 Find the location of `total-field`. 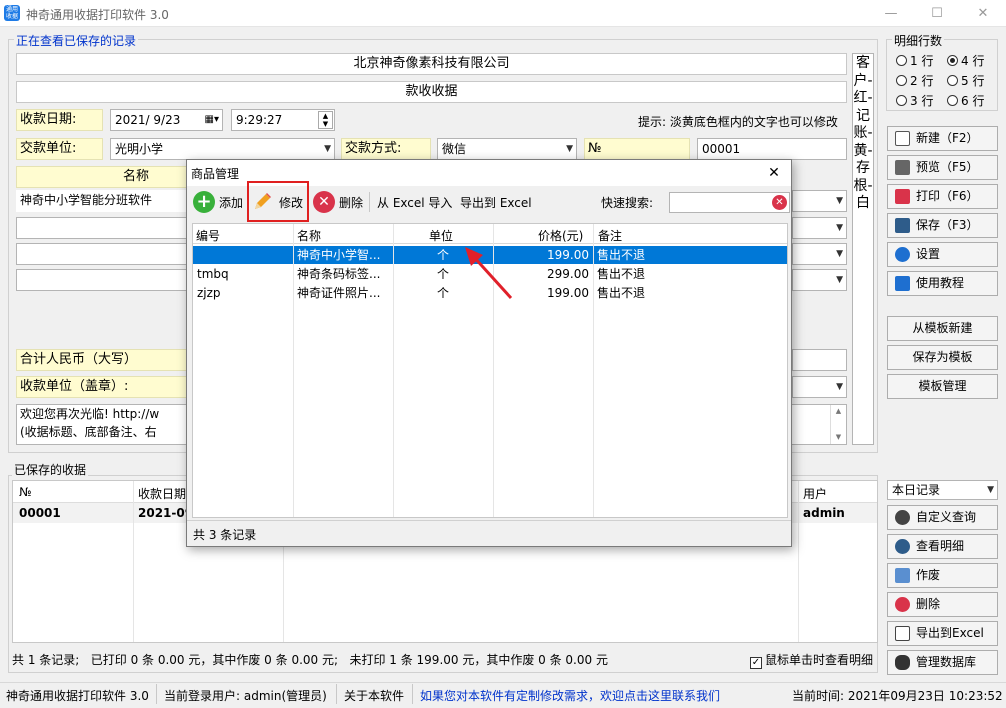

total-field is located at coordinates (819, 360).